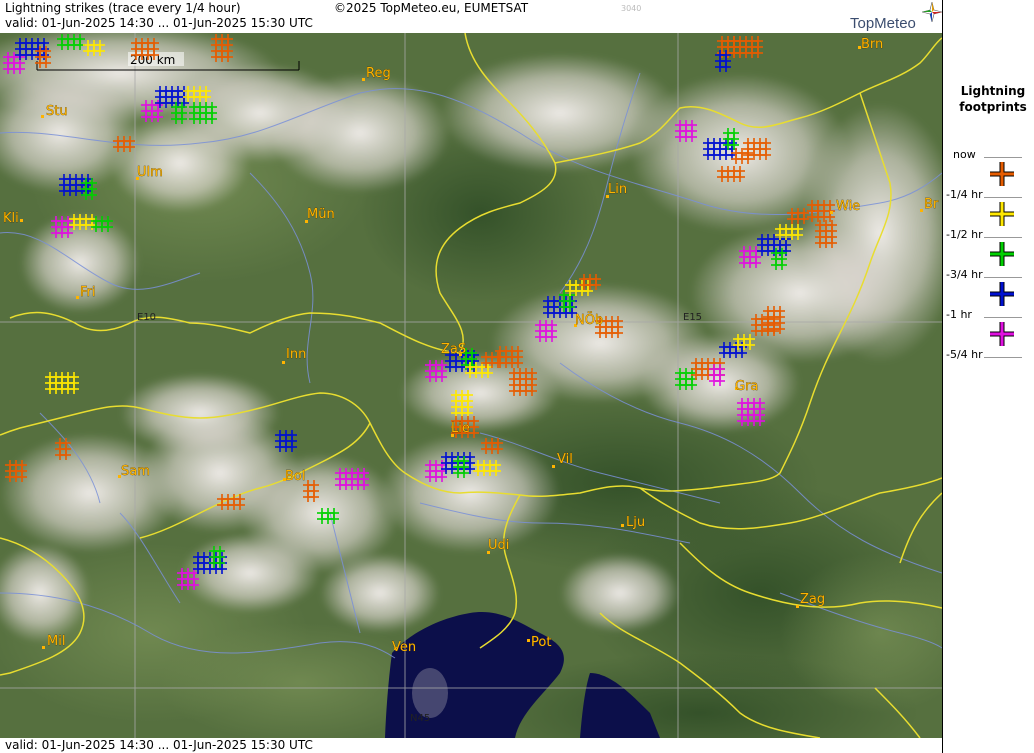  I want to click on legend-label-q2: -1/2 hr, so click(964, 234).